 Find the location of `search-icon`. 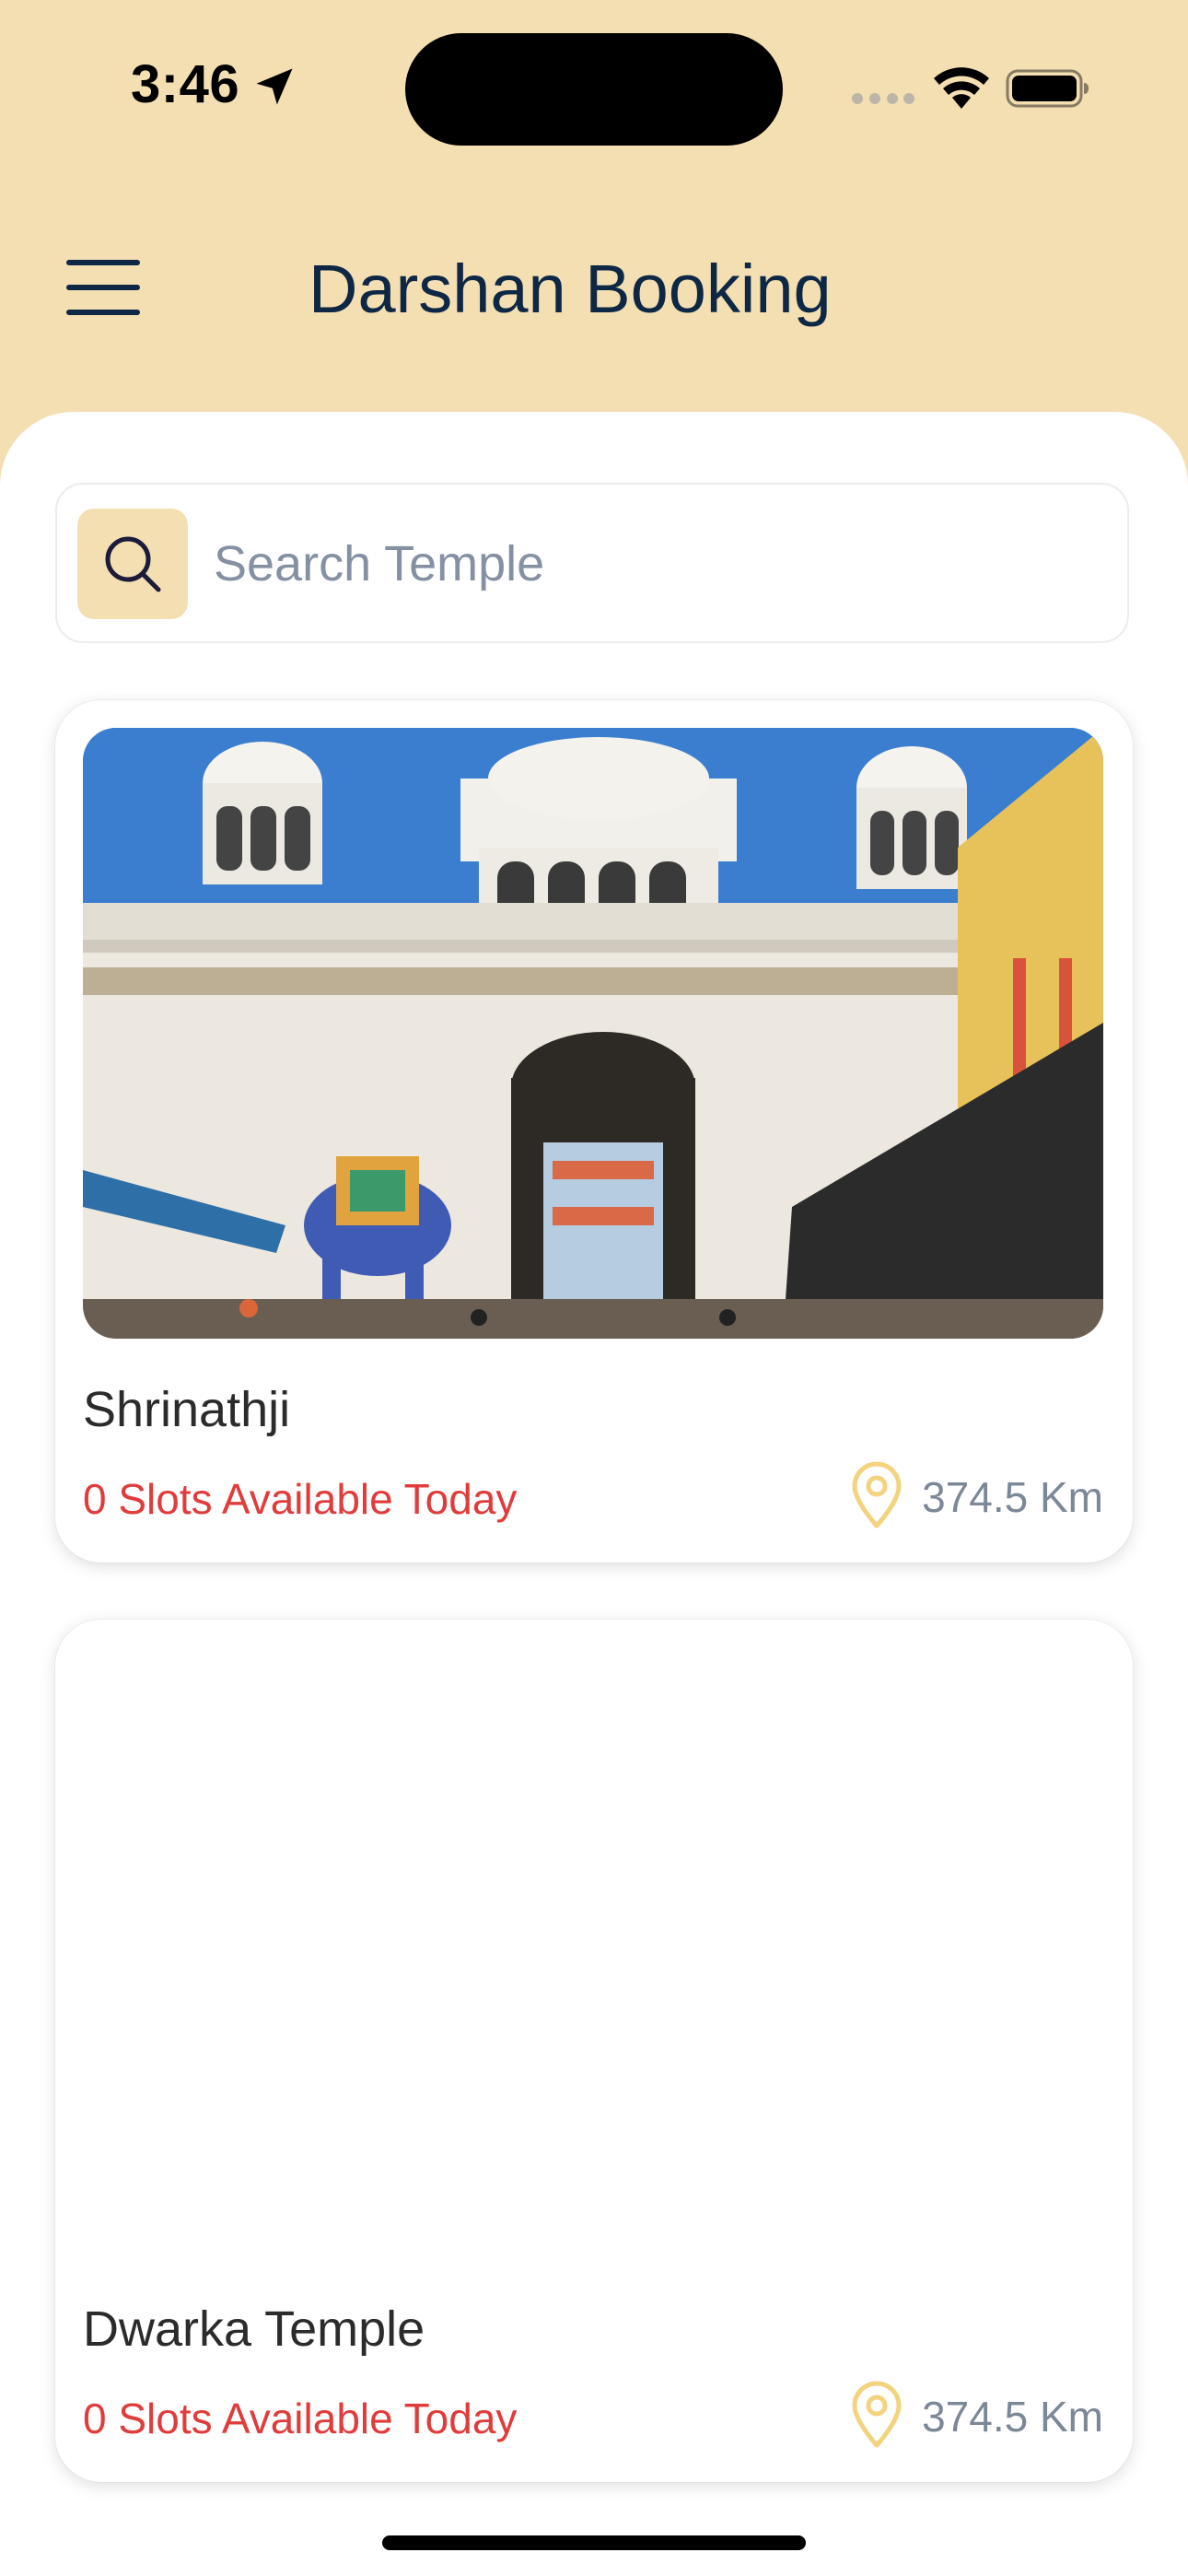

search-icon is located at coordinates (133, 564).